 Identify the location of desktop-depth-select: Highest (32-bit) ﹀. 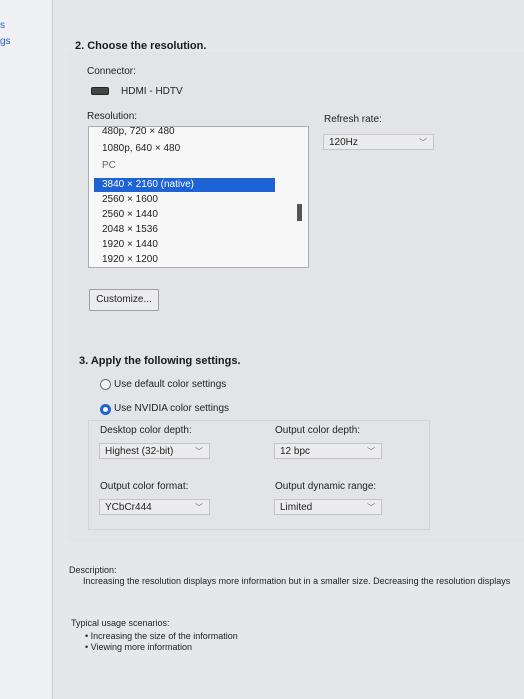
(154, 451).